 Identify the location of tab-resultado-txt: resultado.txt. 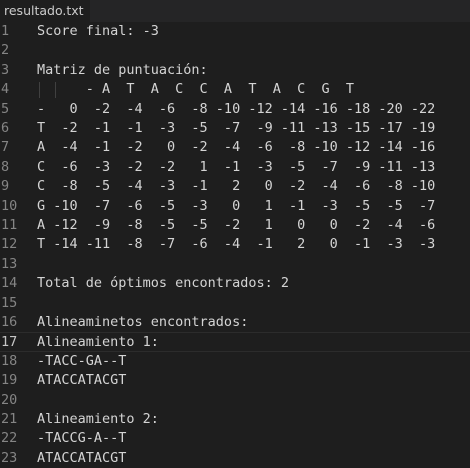
(45, 11).